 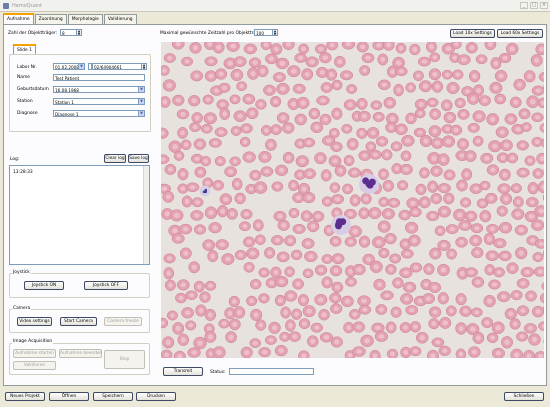 I want to click on name-field: Test Patient, so click(x=99, y=77).